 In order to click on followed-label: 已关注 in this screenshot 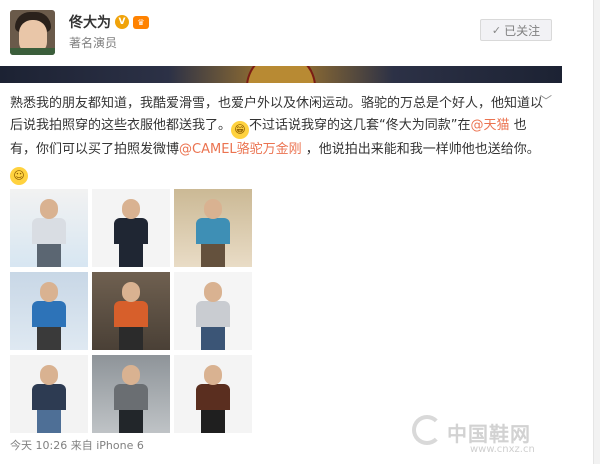, I will do `click(522, 30)`.